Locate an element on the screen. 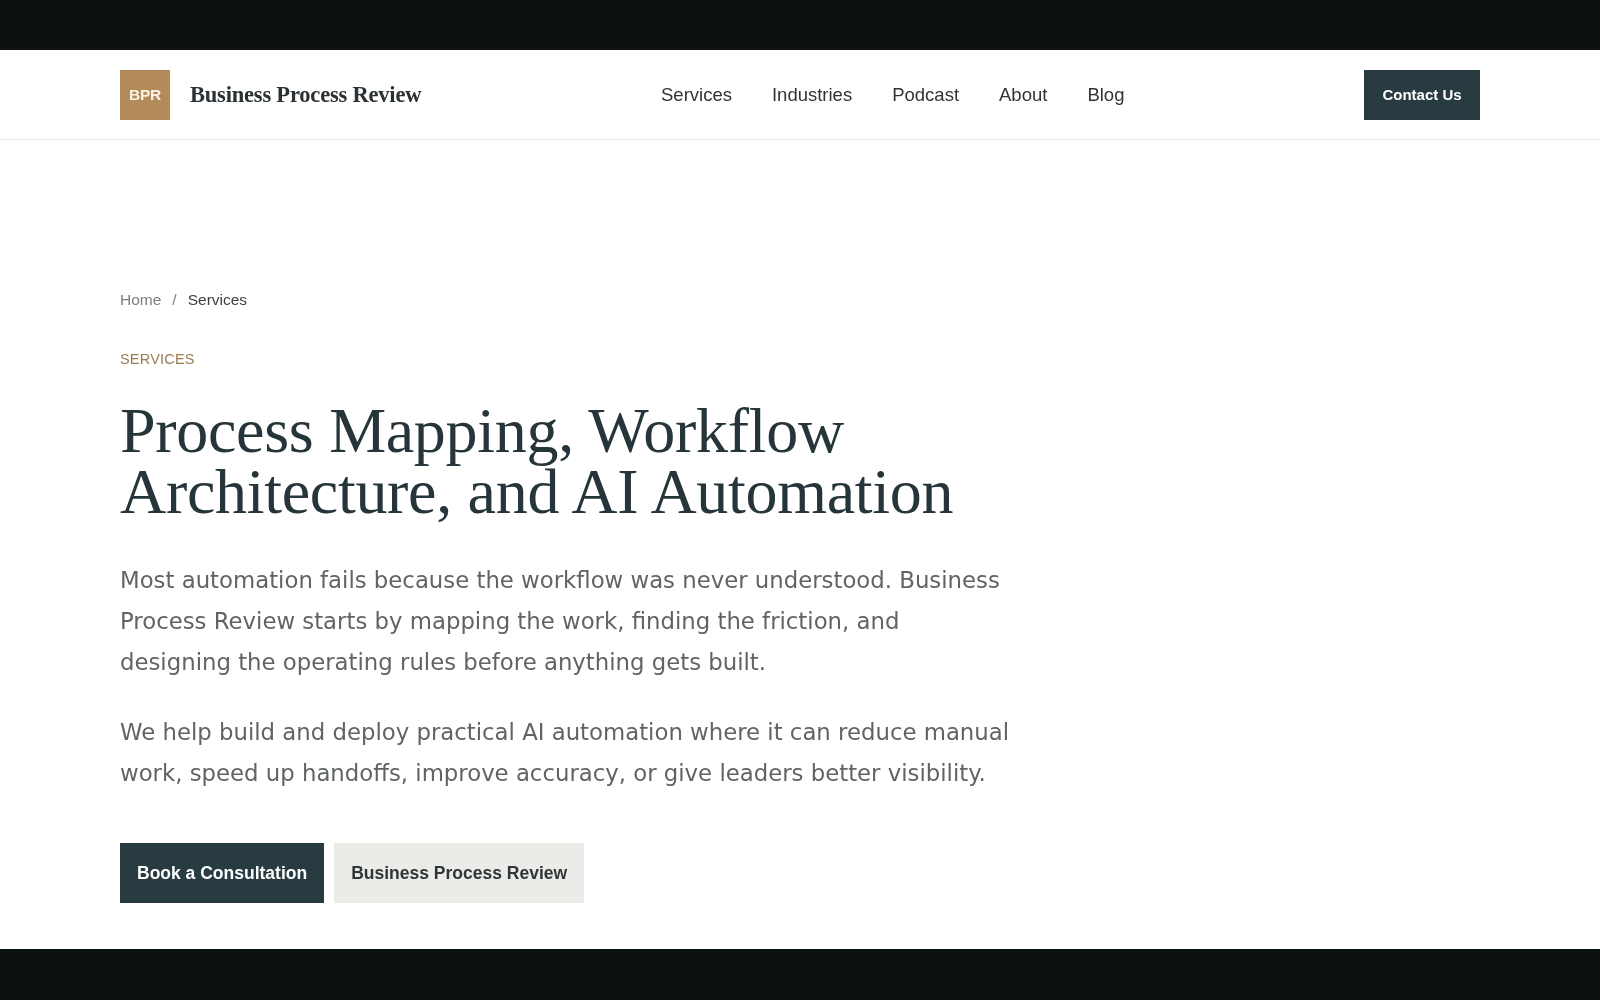  intro-paragraph: We help build and deploy practical AI automation where it can reduce manual work, speed up handoffs, improve accuracy, or give leaders better visibility. is located at coordinates (565, 753).